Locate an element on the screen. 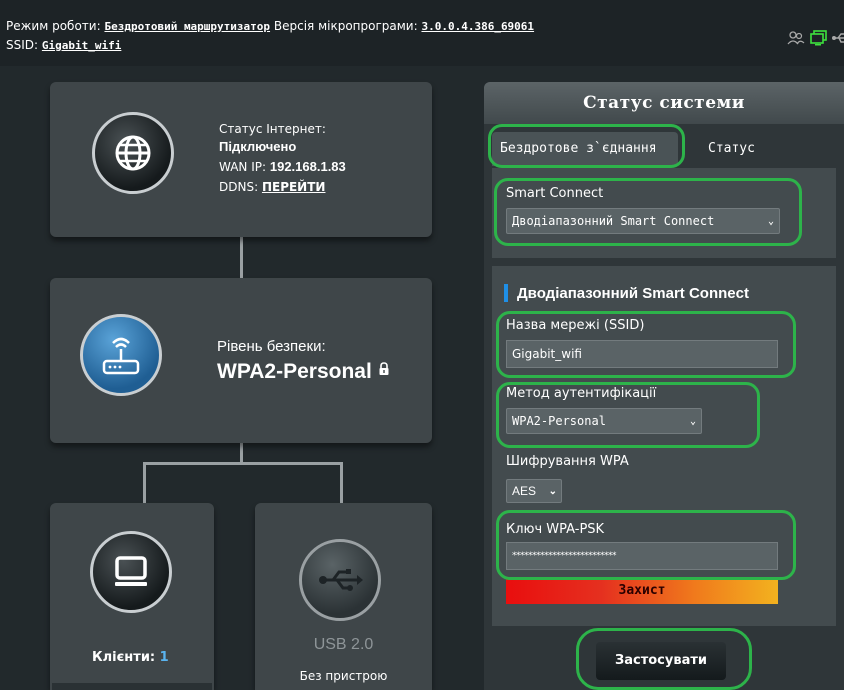  ddns-link: ПЕРЕЙТИ is located at coordinates (294, 187).